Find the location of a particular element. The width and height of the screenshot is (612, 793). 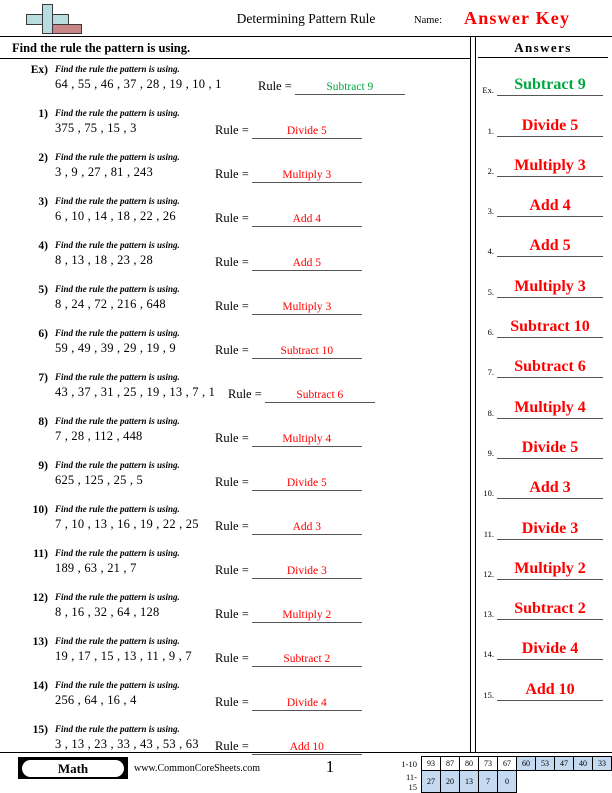

subject-badge: Math is located at coordinates (73, 768).